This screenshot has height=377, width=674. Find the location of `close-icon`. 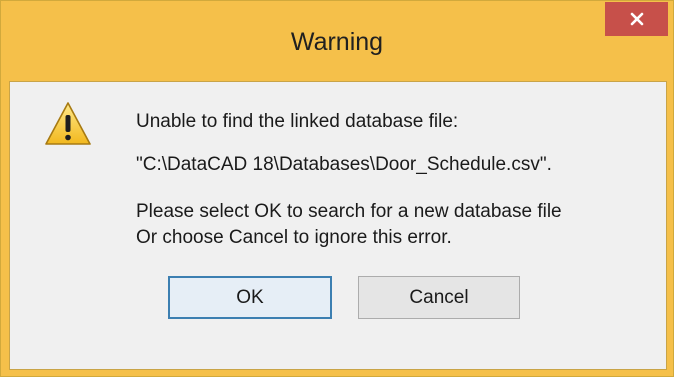

close-icon is located at coordinates (636, 19).